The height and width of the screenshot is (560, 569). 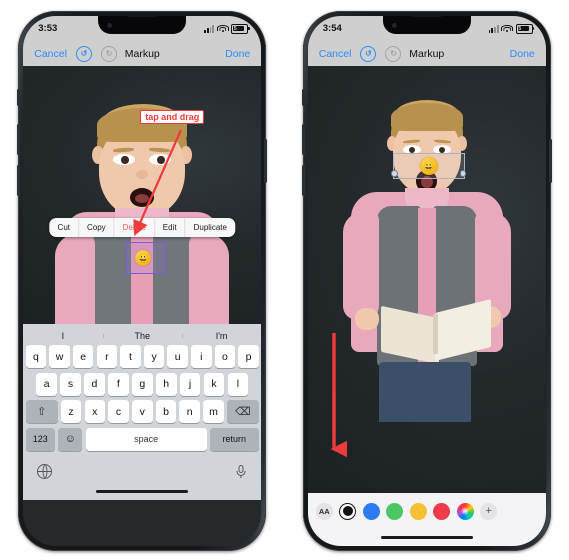 What do you see at coordinates (190, 384) in the screenshot?
I see `key-j: j` at bounding box center [190, 384].